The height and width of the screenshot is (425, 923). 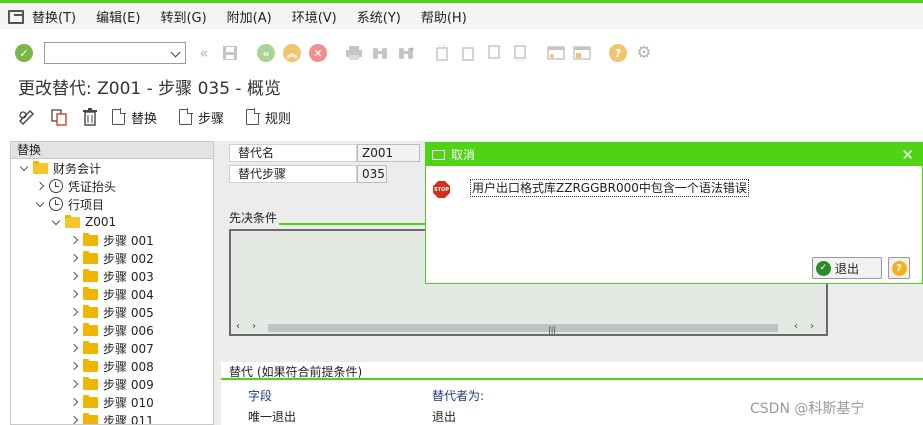 I want to click on tree-step-row: 步骤 006, so click(x=112, y=330).